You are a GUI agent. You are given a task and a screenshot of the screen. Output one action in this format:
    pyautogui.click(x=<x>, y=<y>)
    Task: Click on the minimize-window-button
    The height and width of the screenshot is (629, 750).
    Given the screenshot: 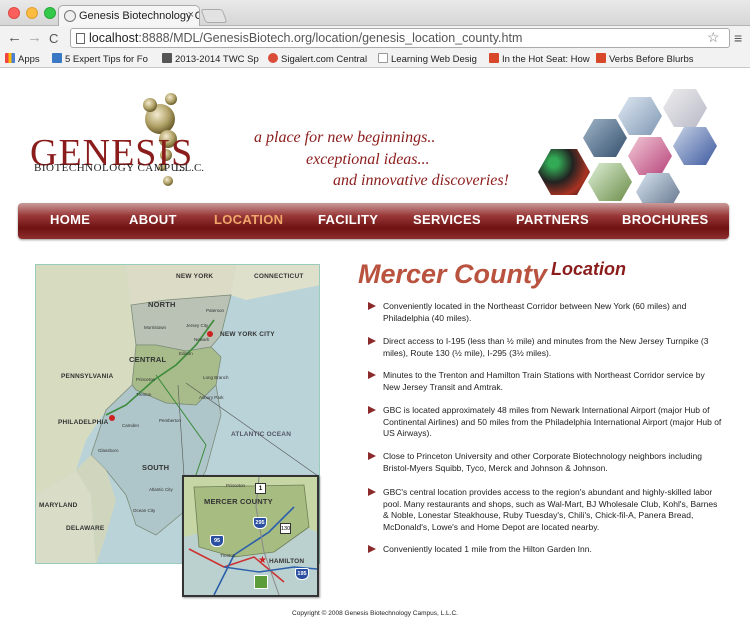 What is the action you would take?
    pyautogui.click(x=32, y=13)
    